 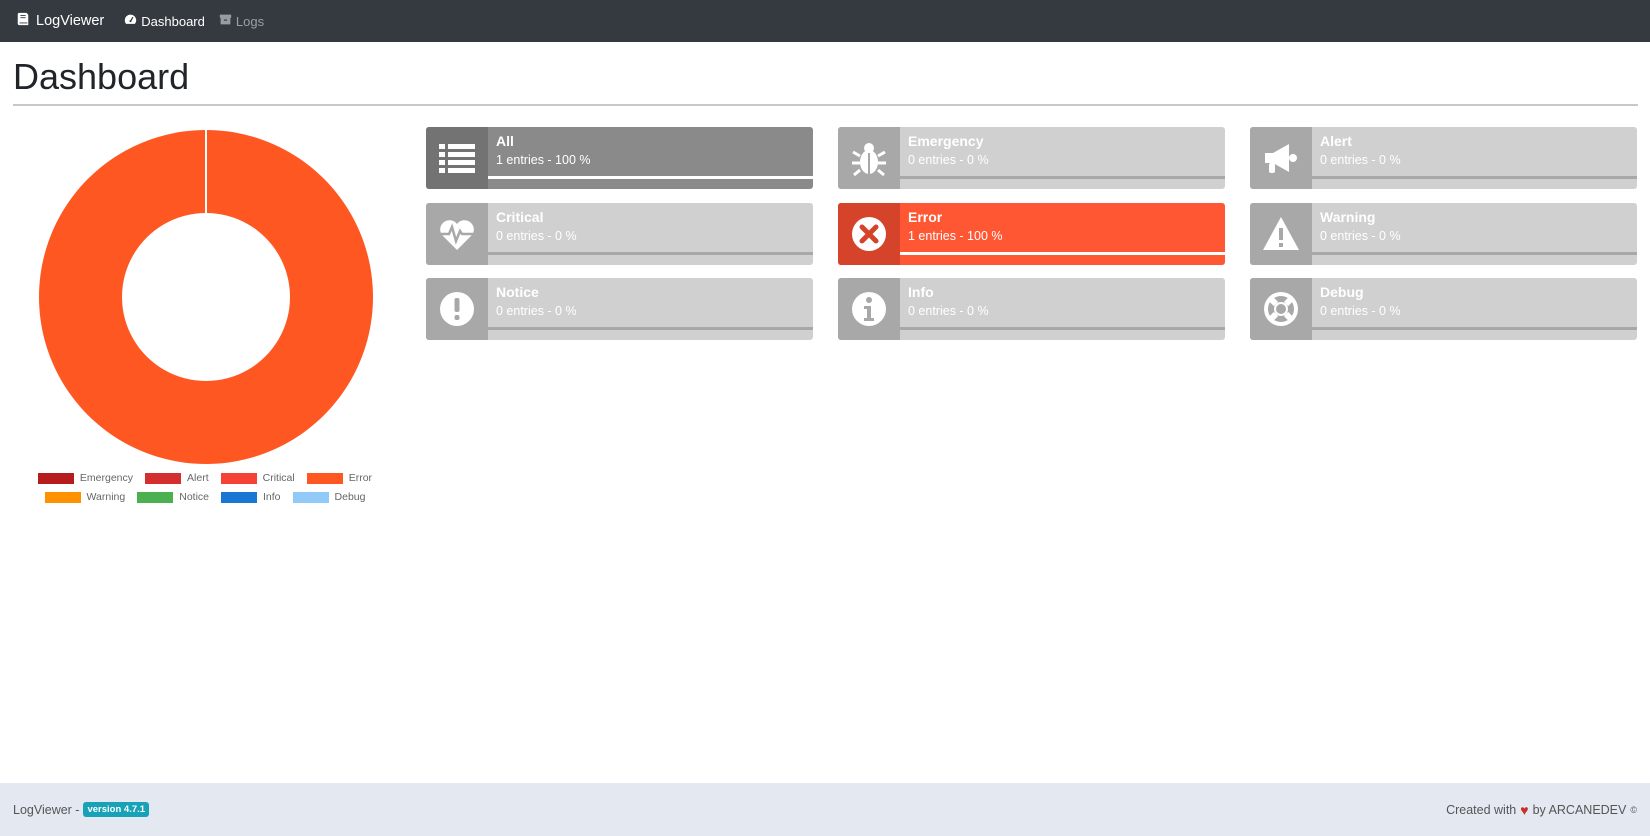 I want to click on brand-label: LogViewer, so click(x=70, y=21).